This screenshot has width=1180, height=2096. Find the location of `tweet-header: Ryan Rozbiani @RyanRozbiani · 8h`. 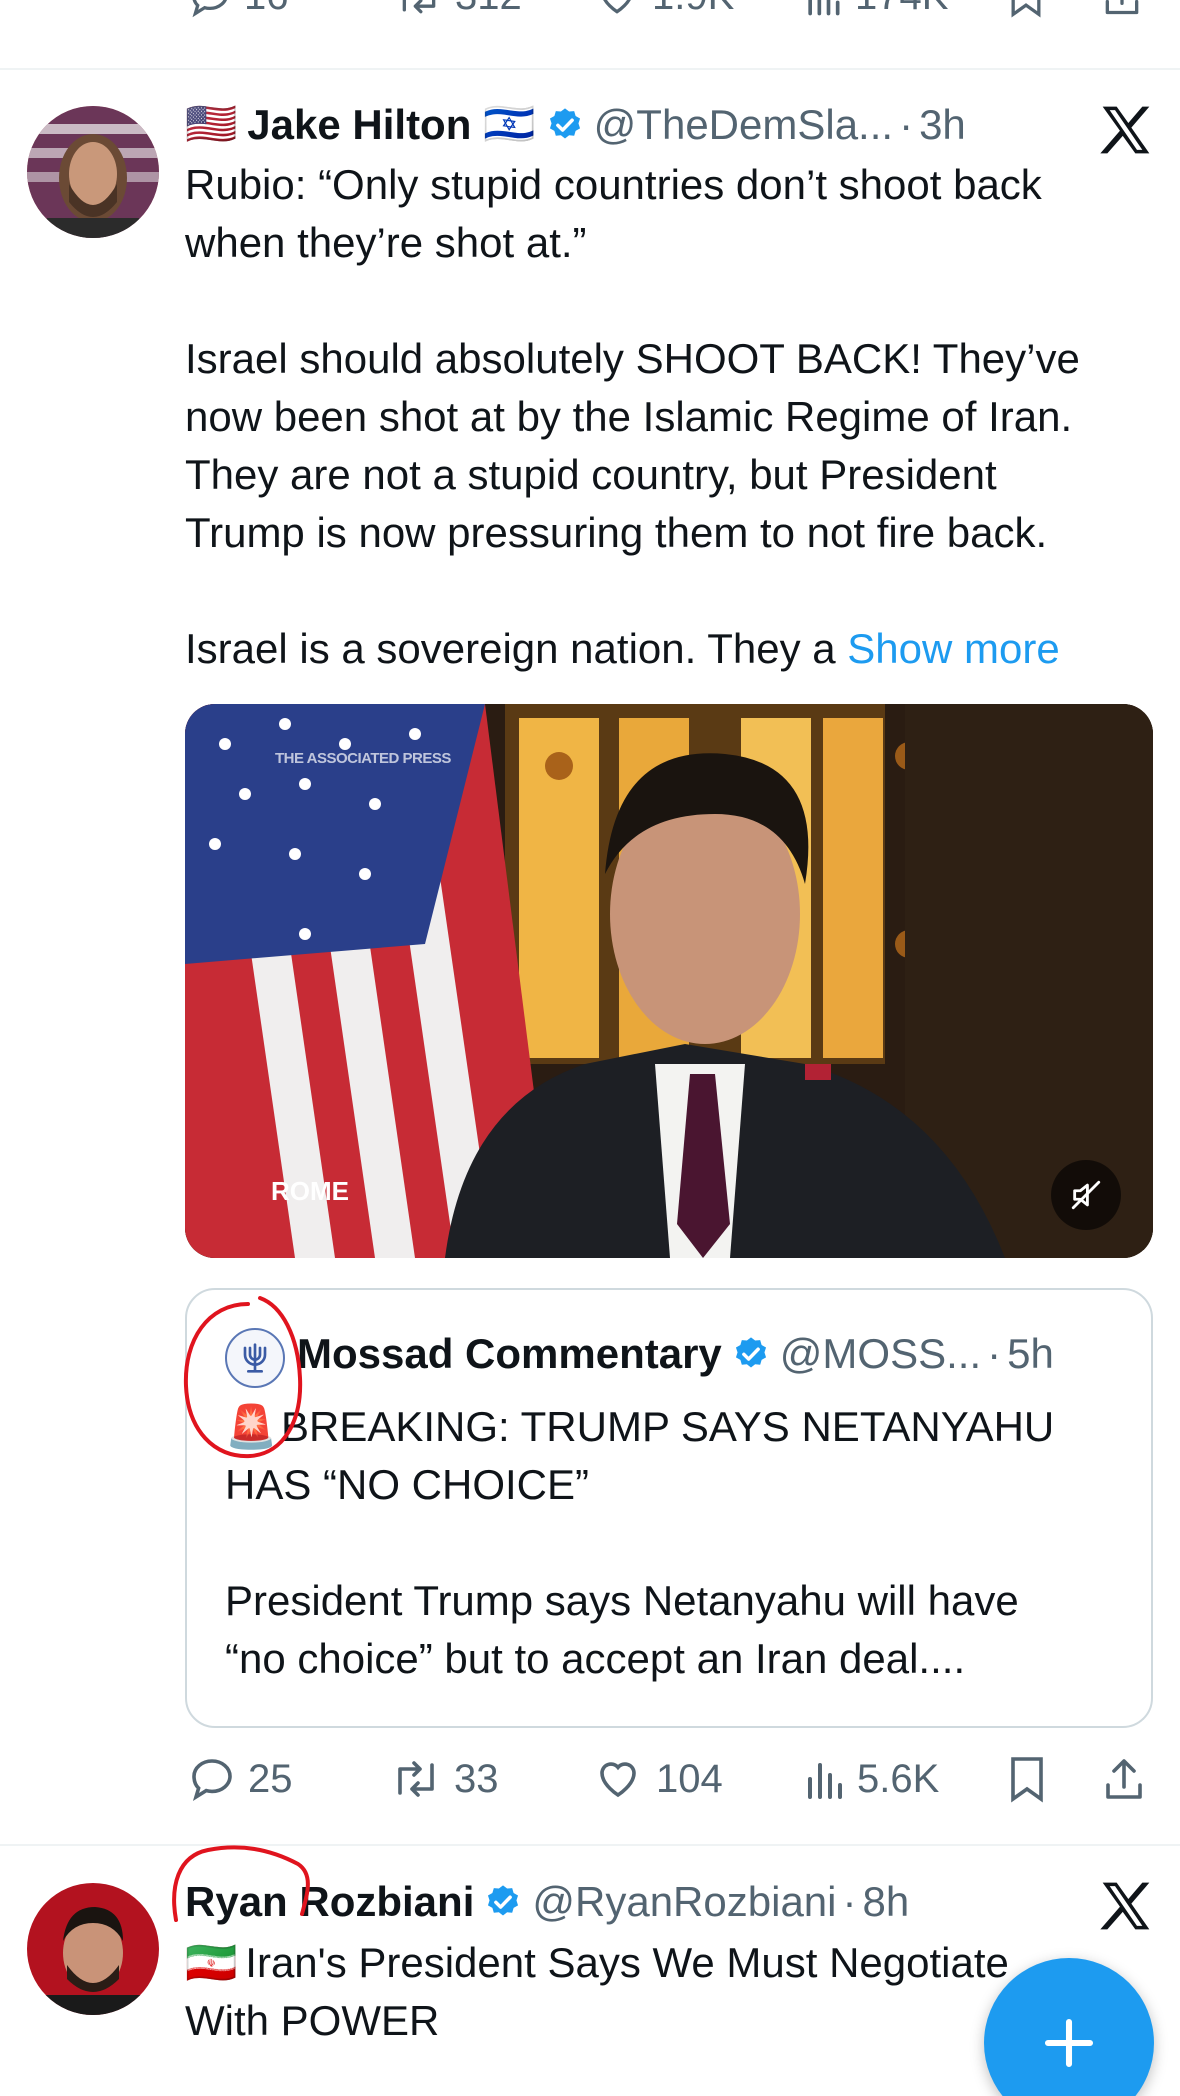

tweet-header: Ryan Rozbiani @RyanRozbiani · 8h is located at coordinates (547, 1902).